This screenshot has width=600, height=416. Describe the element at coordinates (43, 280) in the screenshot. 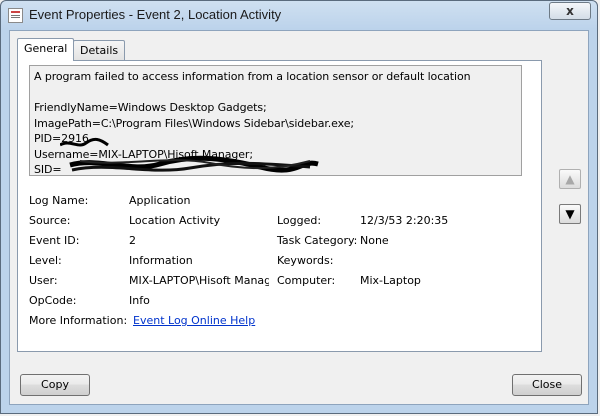

I see `user-label: User:` at that location.